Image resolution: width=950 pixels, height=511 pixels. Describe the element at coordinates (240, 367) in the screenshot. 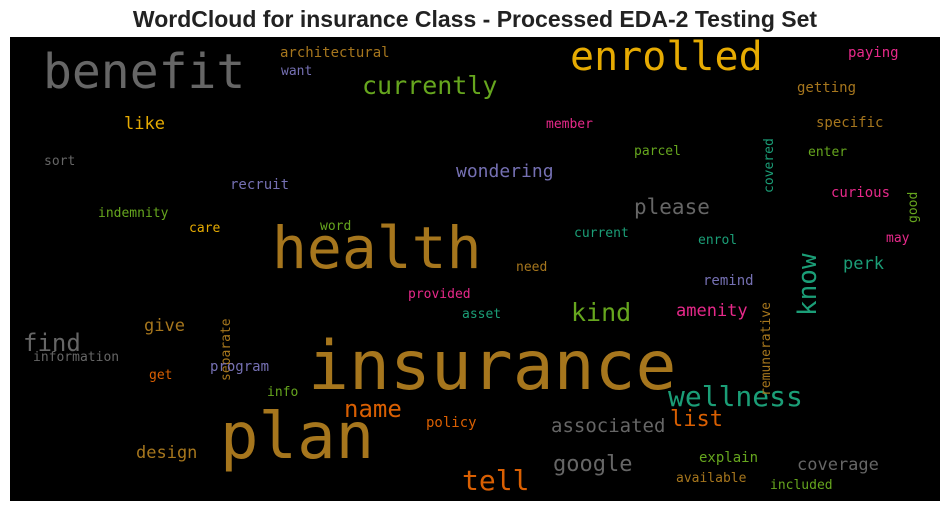

I see `word-program: program` at that location.